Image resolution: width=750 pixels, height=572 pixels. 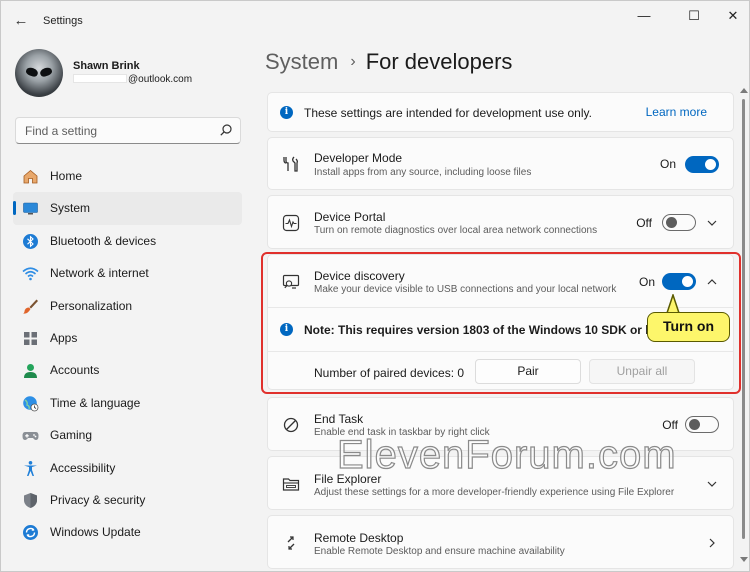 What do you see at coordinates (127, 370) in the screenshot?
I see `sidebar-item-accounts: Accounts` at bounding box center [127, 370].